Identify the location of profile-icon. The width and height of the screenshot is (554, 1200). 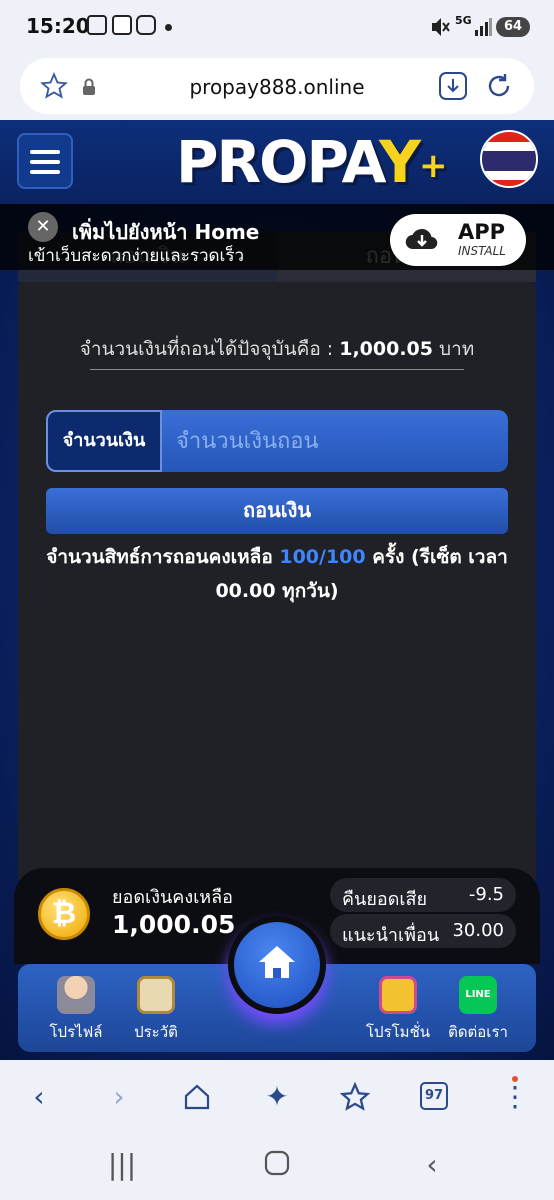
(76, 995).